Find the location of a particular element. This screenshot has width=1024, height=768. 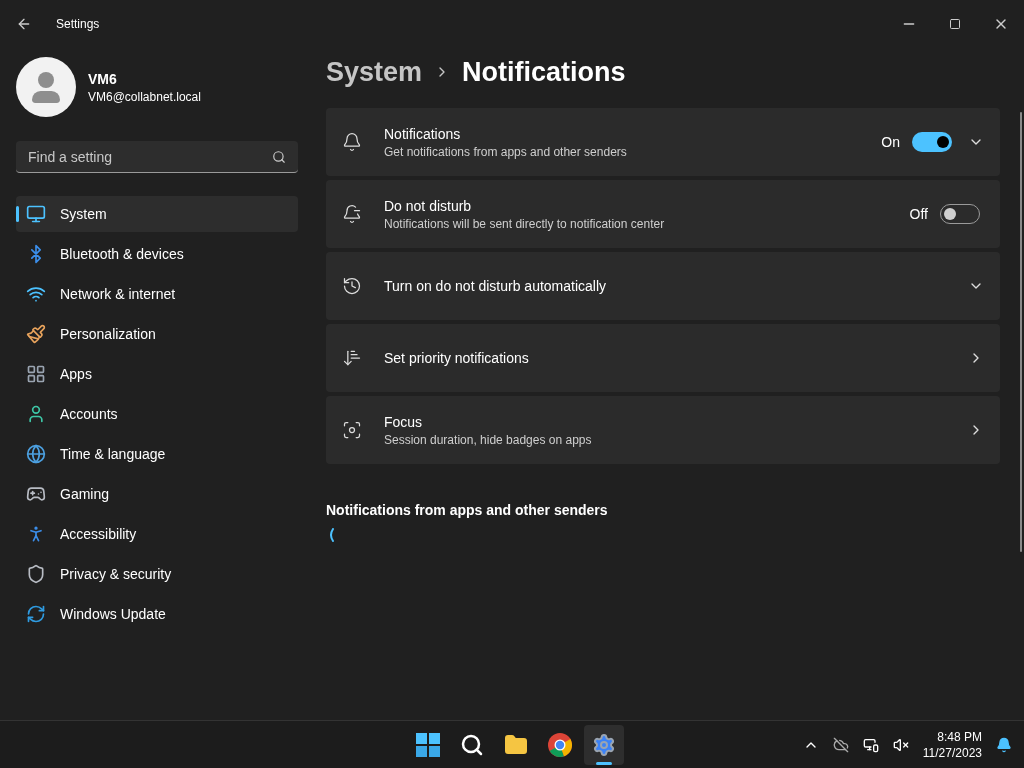

search-field: Find a setting is located at coordinates (157, 157).